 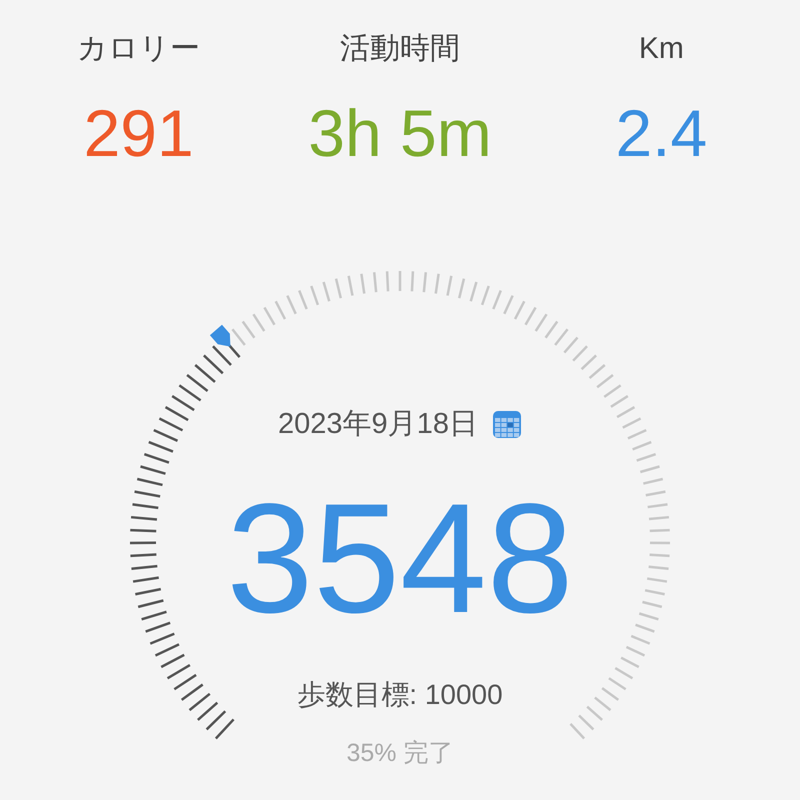 What do you see at coordinates (400, 753) in the screenshot?
I see `completion-label: 35% 完了` at bounding box center [400, 753].